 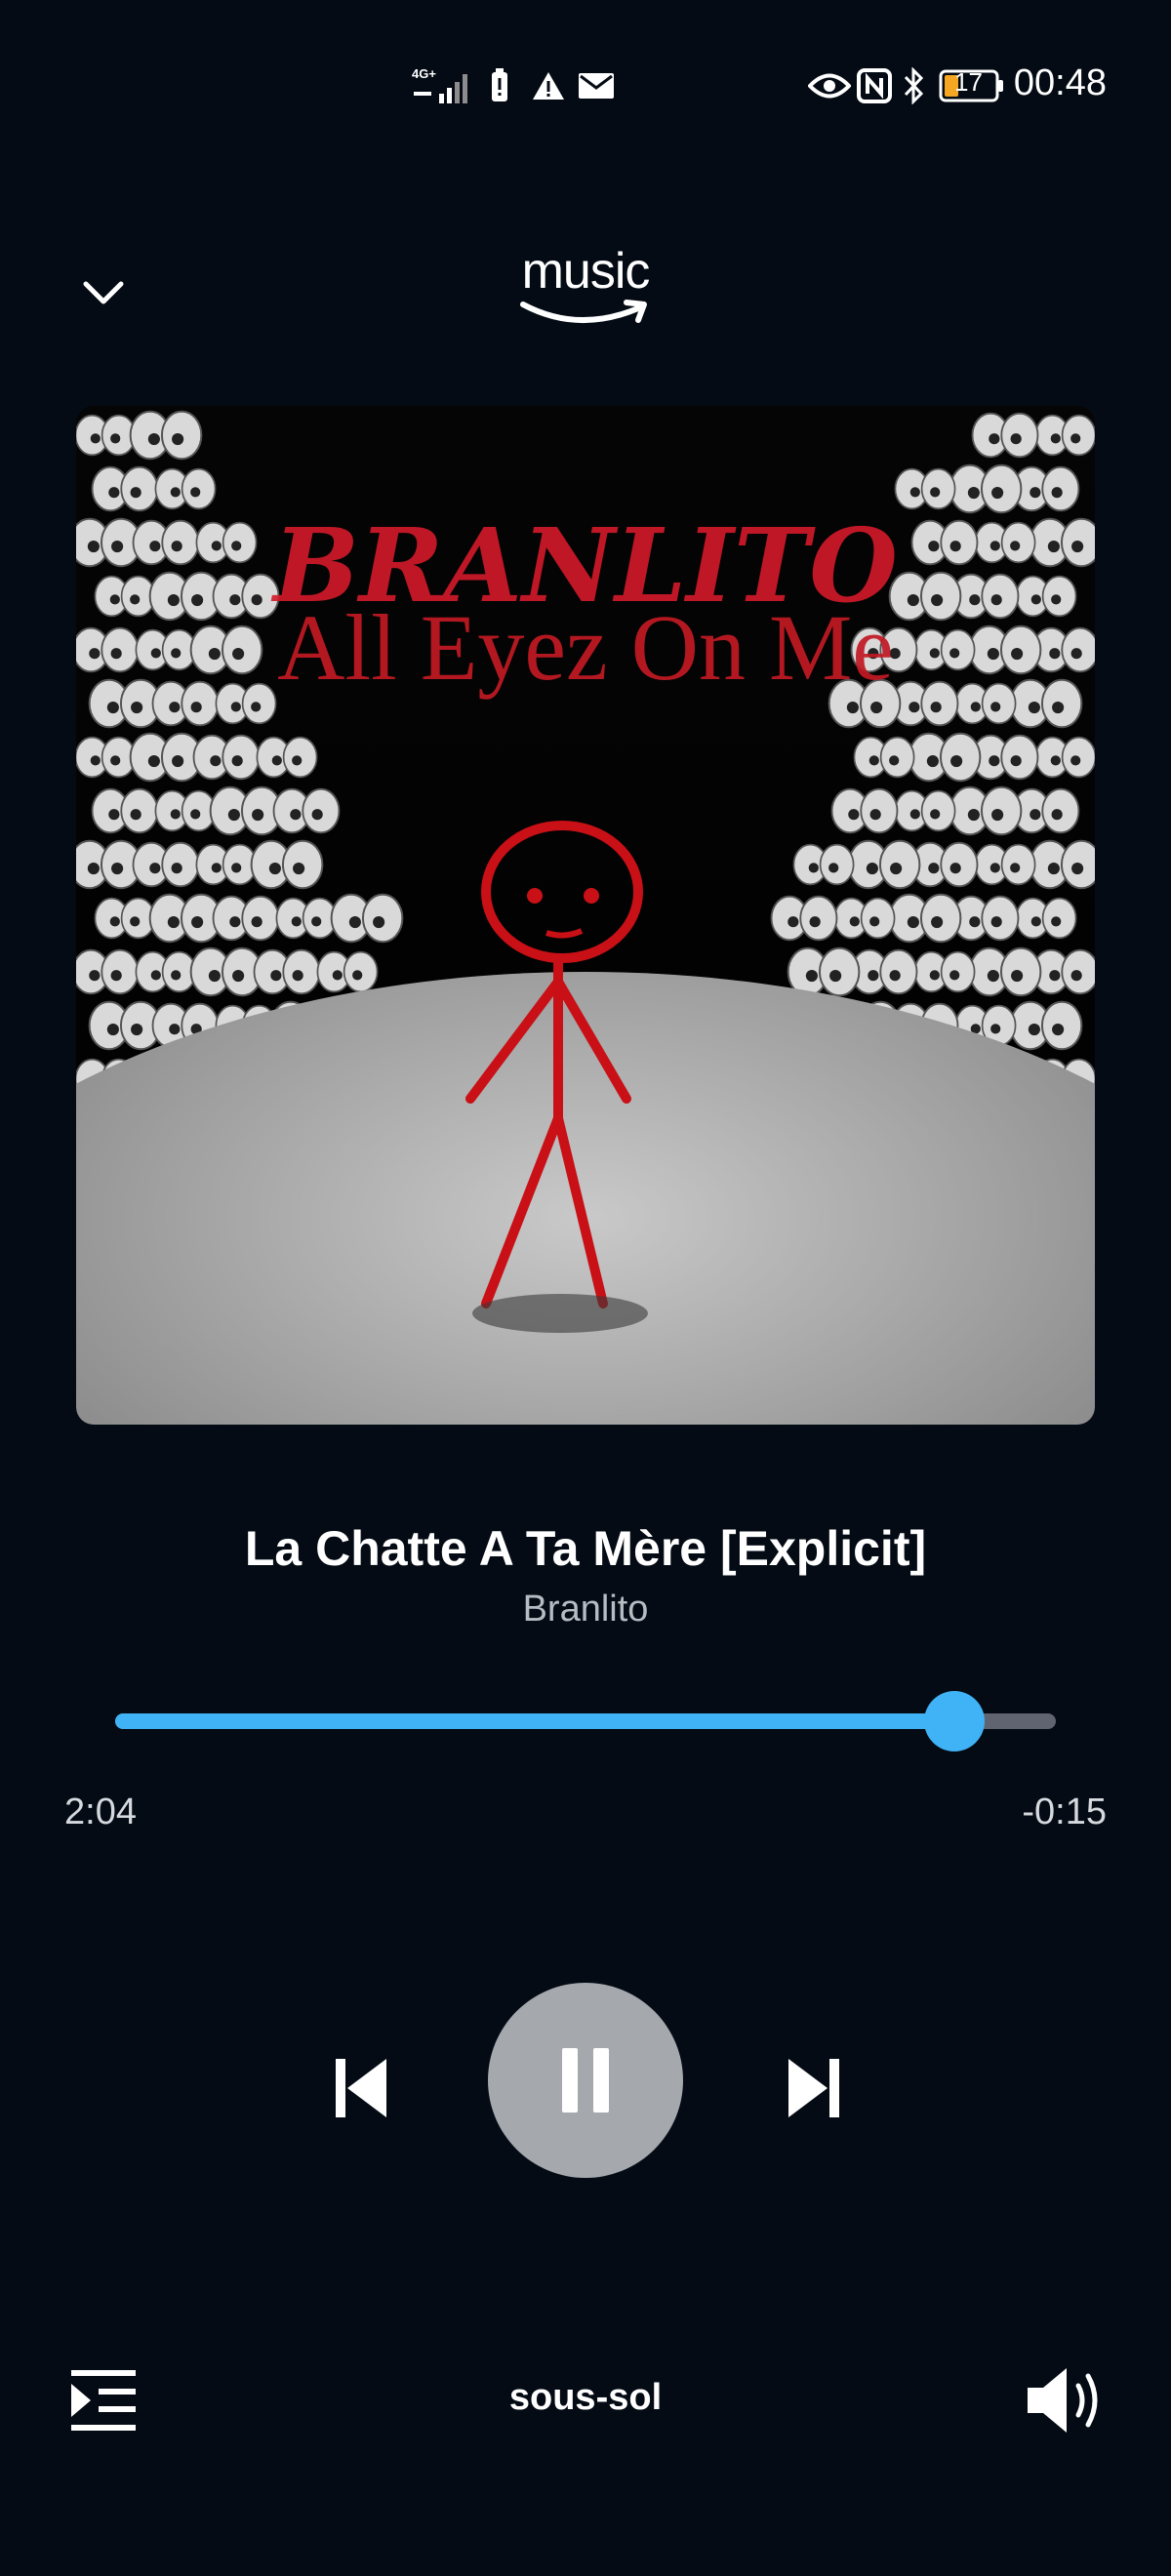 I want to click on remaining-time: -0:15, so click(x=1064, y=1811).